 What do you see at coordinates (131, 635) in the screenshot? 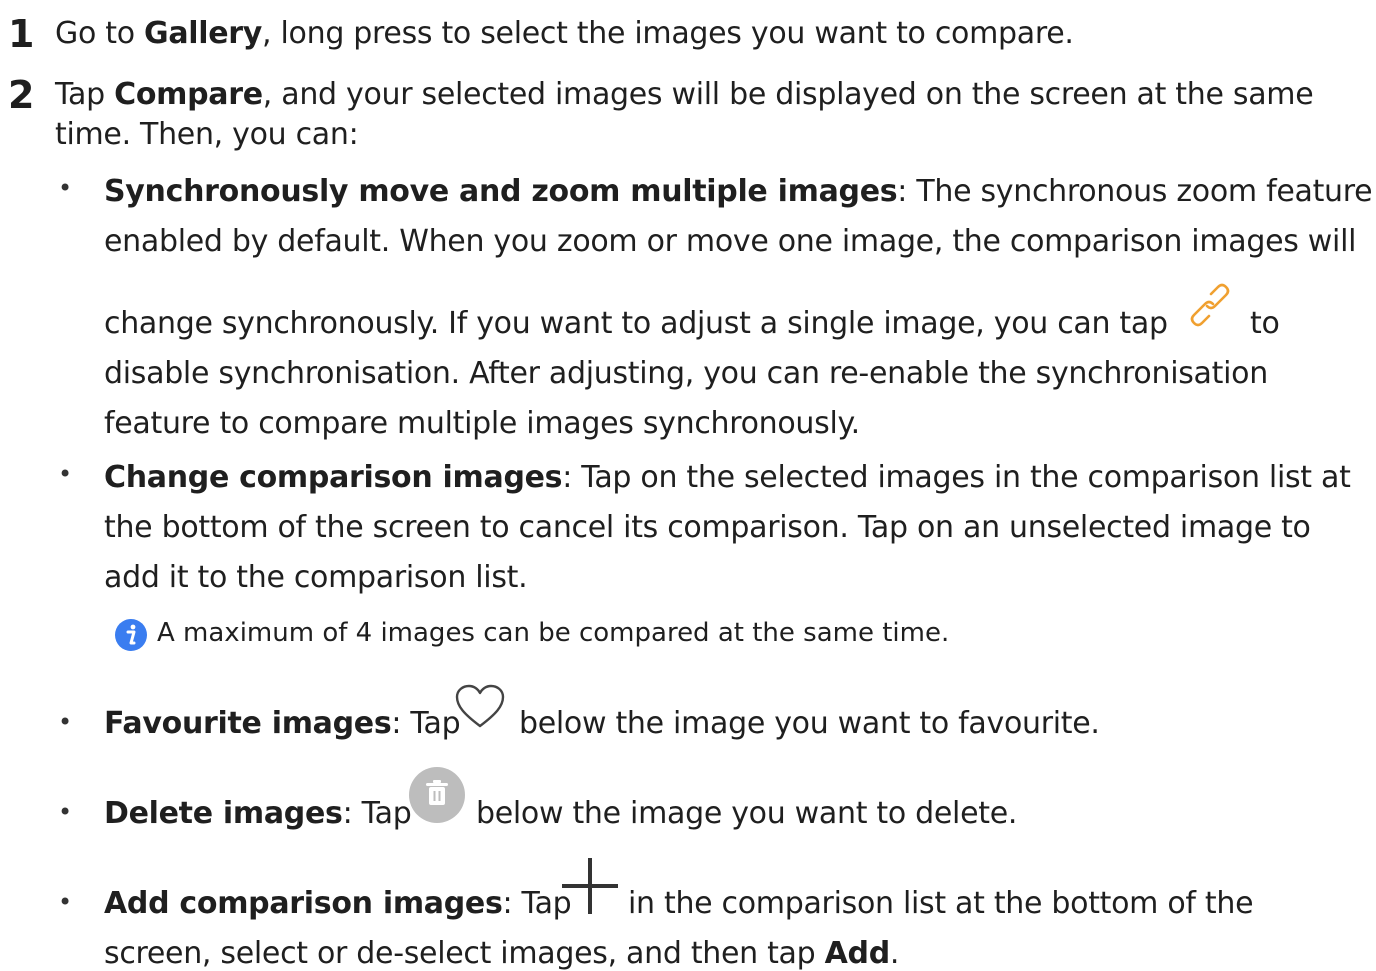
I see `info-icon` at bounding box center [131, 635].